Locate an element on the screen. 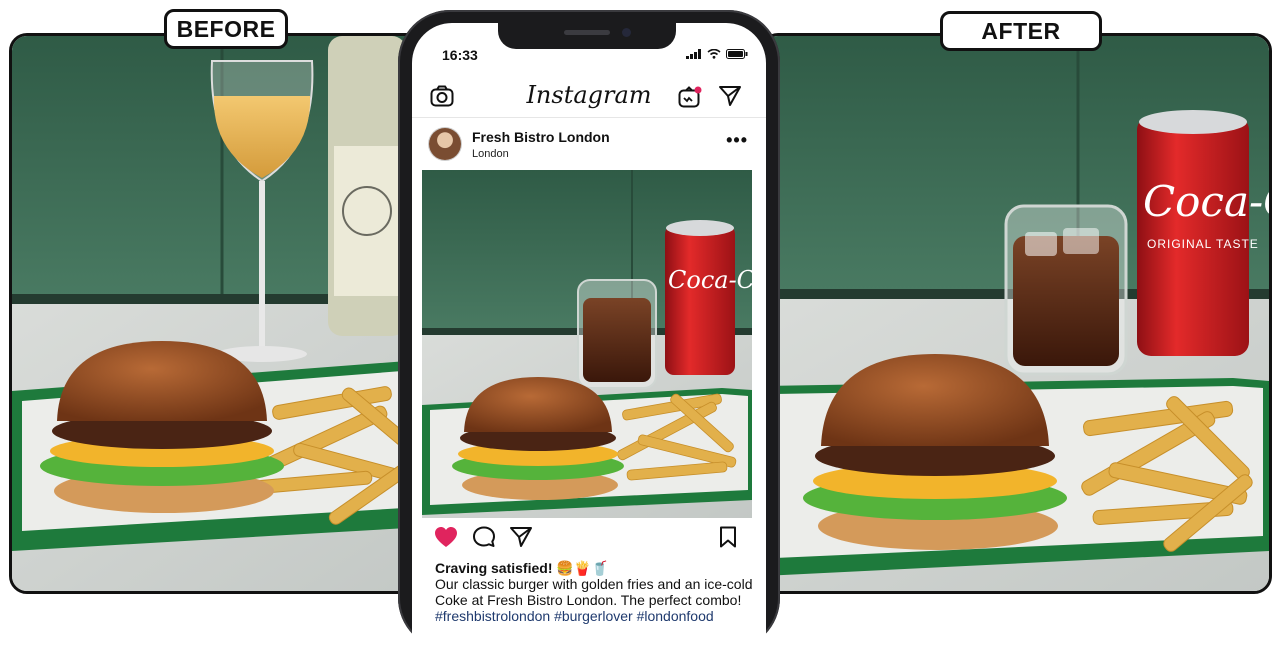 This screenshot has width=1275, height=663. instagram-header: Instagram is located at coordinates (589, 98).